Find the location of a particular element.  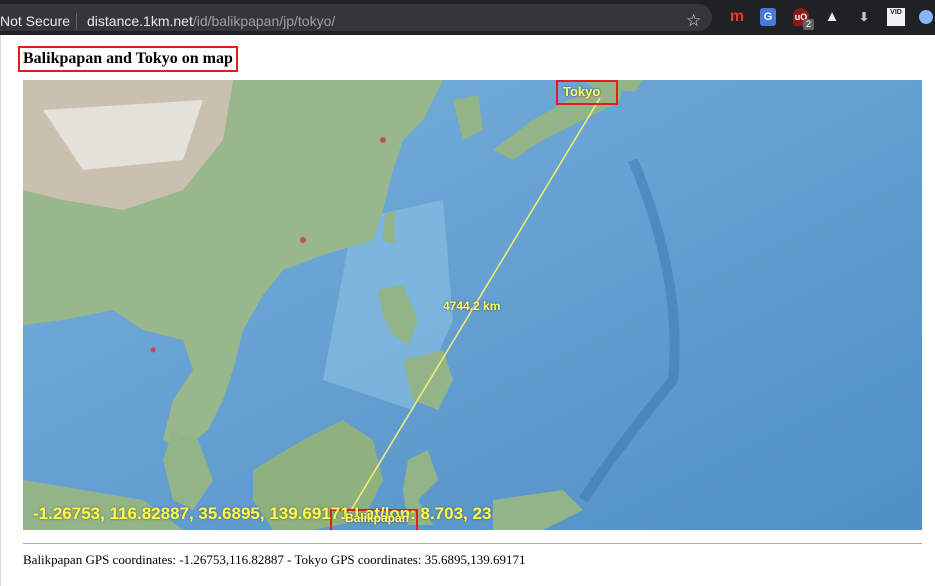

translate-icon: G is located at coordinates (768, 17).